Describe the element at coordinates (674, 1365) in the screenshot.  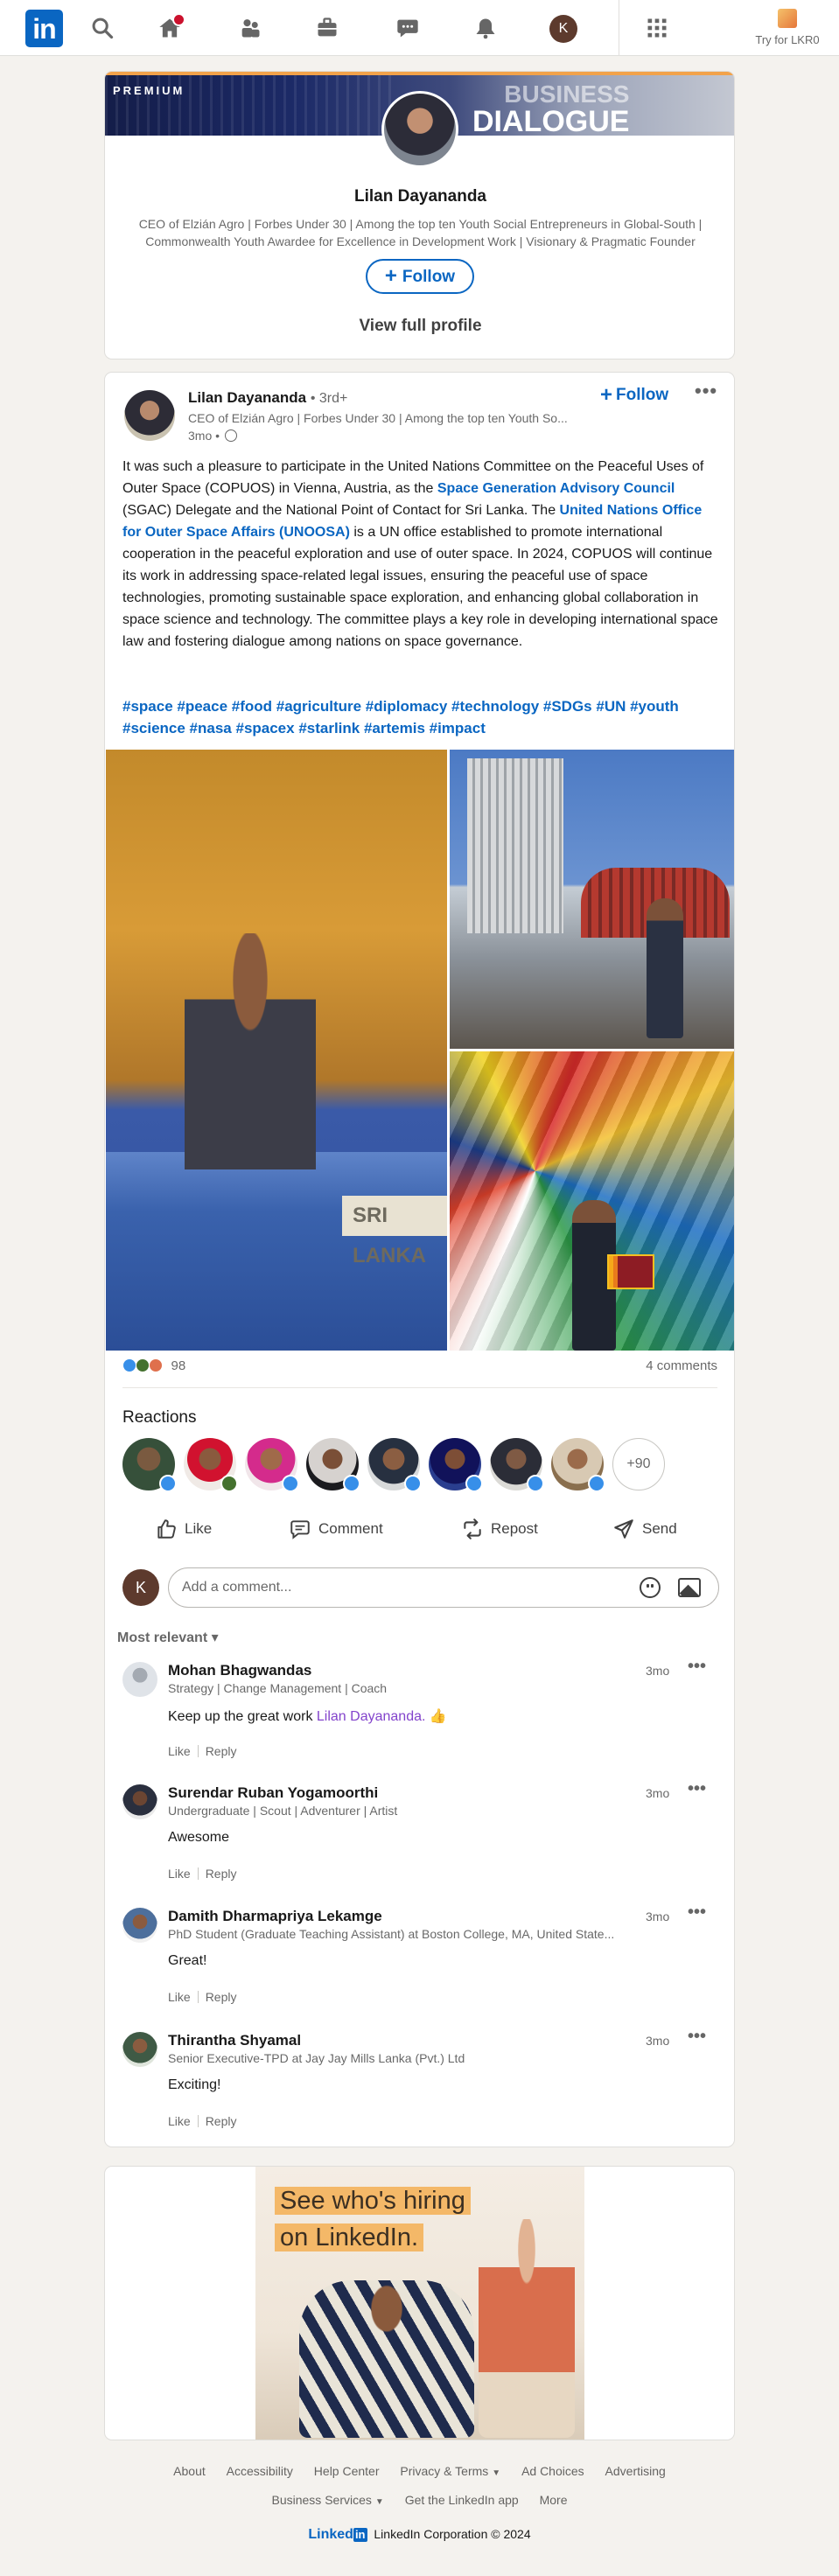
I see `comments-count: 4 comments` at that location.